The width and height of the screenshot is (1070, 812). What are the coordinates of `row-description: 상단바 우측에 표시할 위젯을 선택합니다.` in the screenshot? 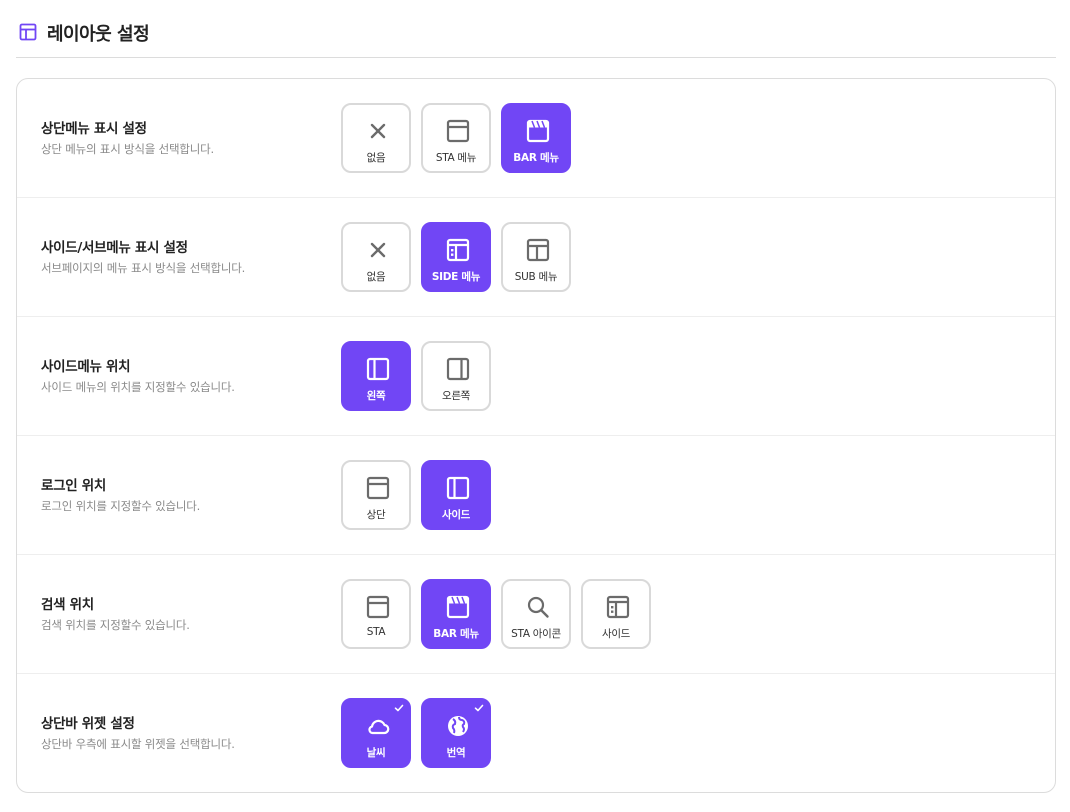 It's located at (138, 744).